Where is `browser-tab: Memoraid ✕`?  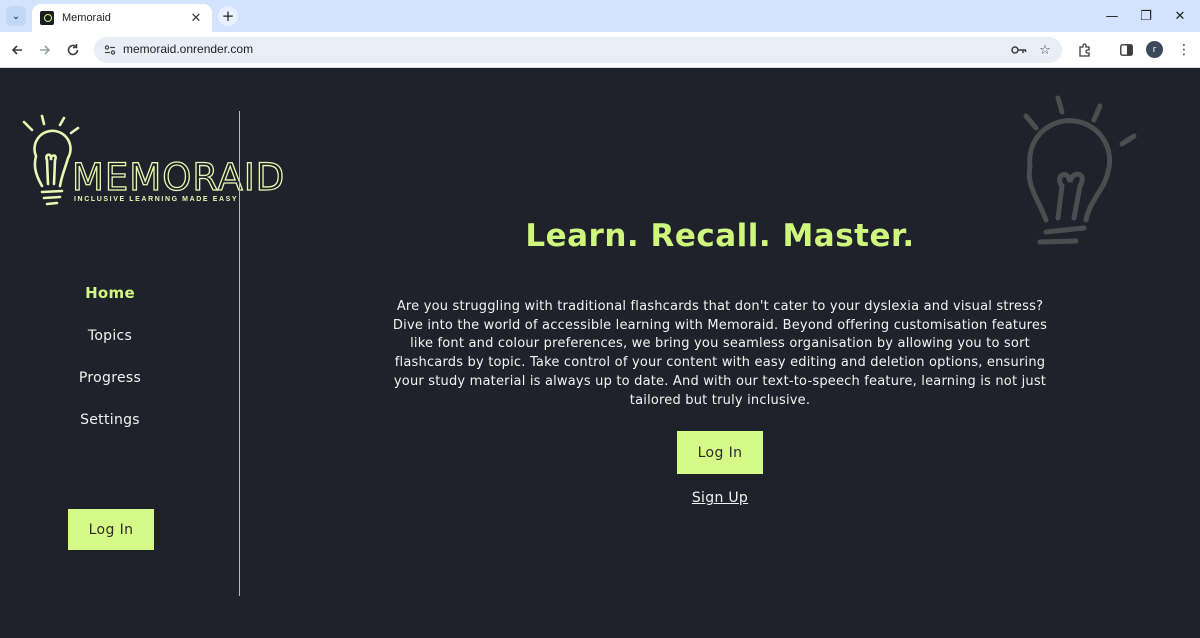 browser-tab: Memoraid ✕ is located at coordinates (122, 18).